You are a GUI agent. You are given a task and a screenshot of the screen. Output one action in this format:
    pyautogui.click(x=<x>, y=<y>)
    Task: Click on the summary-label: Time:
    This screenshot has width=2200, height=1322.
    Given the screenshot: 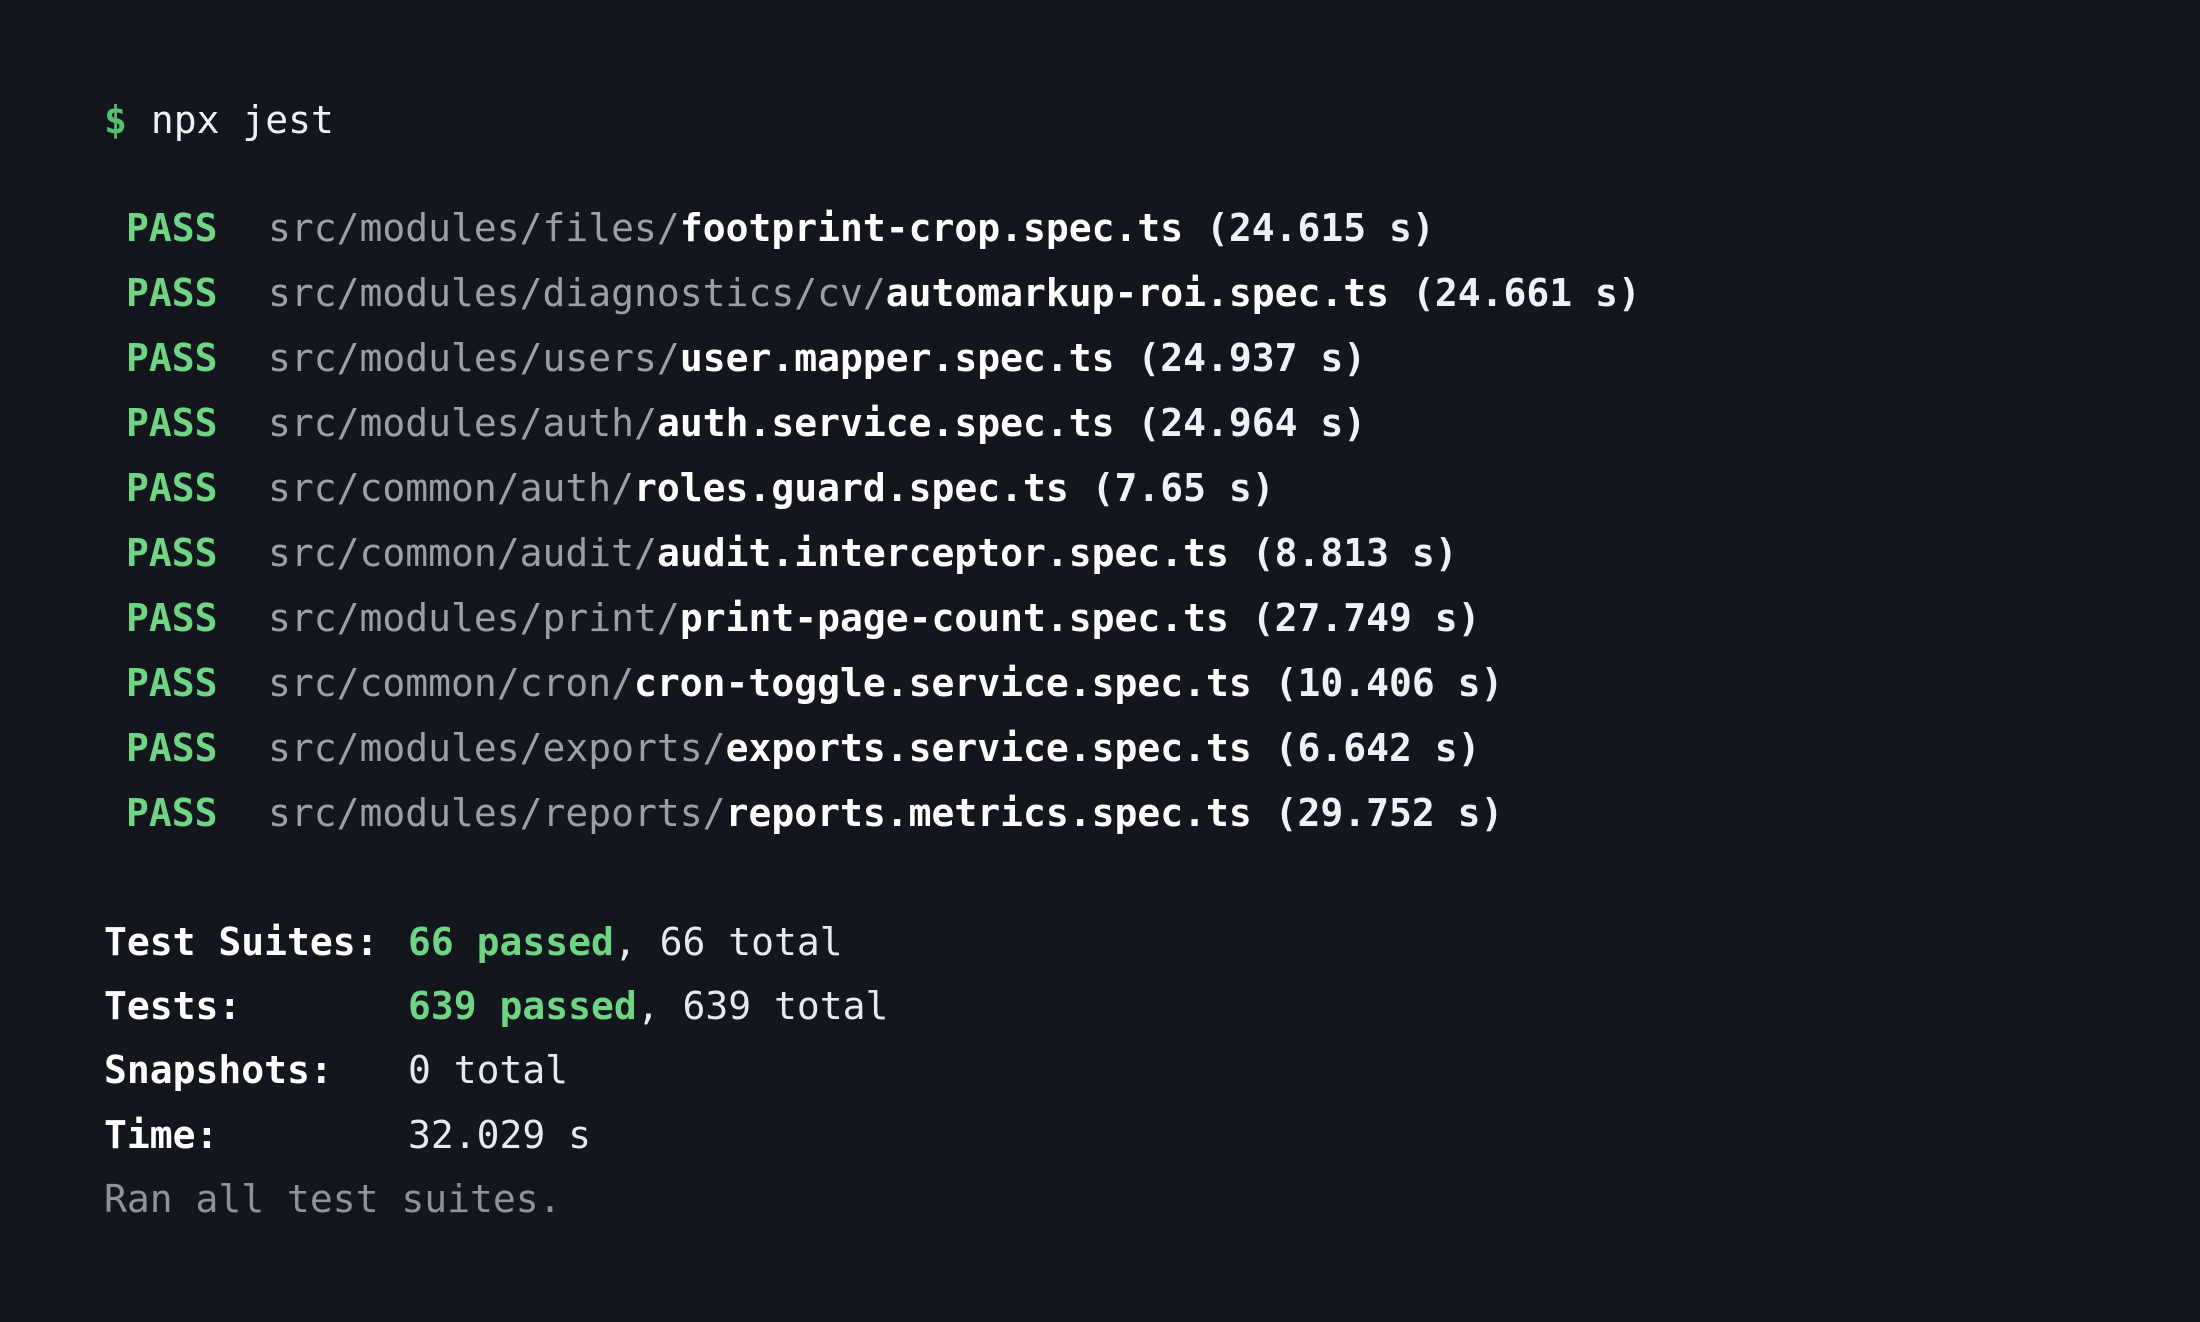 What is the action you would take?
    pyautogui.click(x=161, y=1135)
    